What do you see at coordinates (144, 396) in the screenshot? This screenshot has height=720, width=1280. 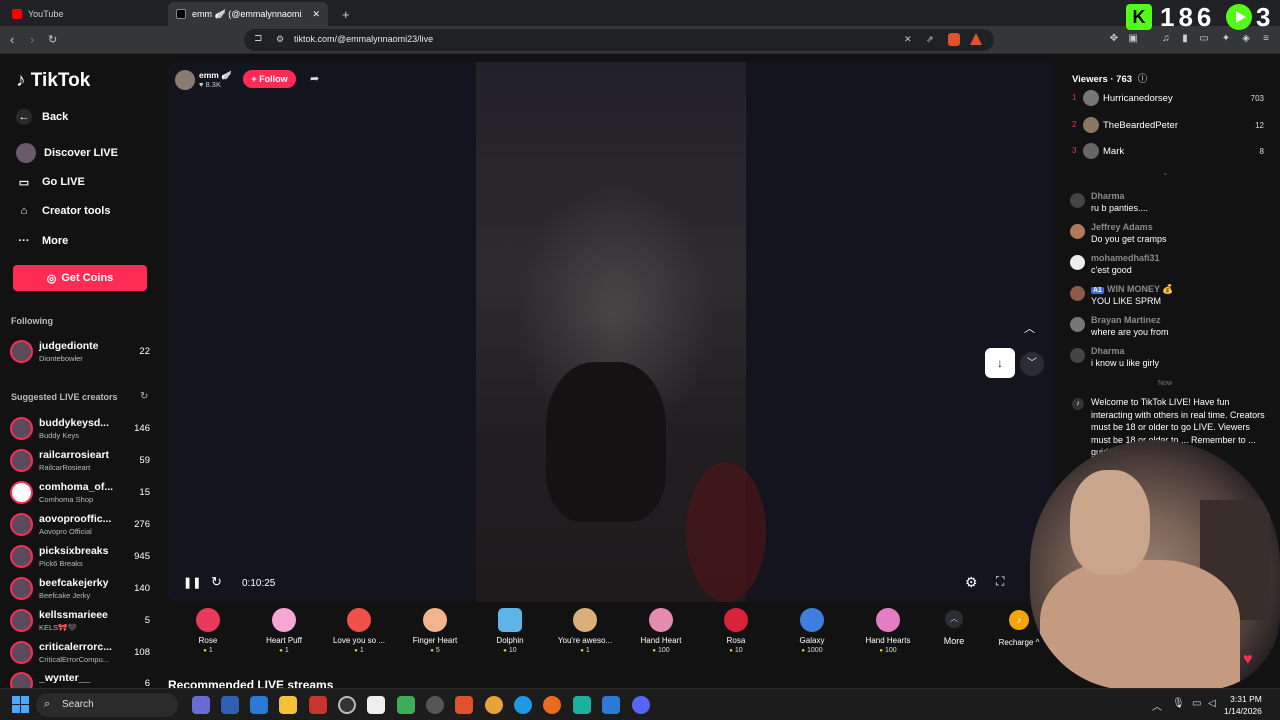 I see `refresh-icon: ↻` at bounding box center [144, 396].